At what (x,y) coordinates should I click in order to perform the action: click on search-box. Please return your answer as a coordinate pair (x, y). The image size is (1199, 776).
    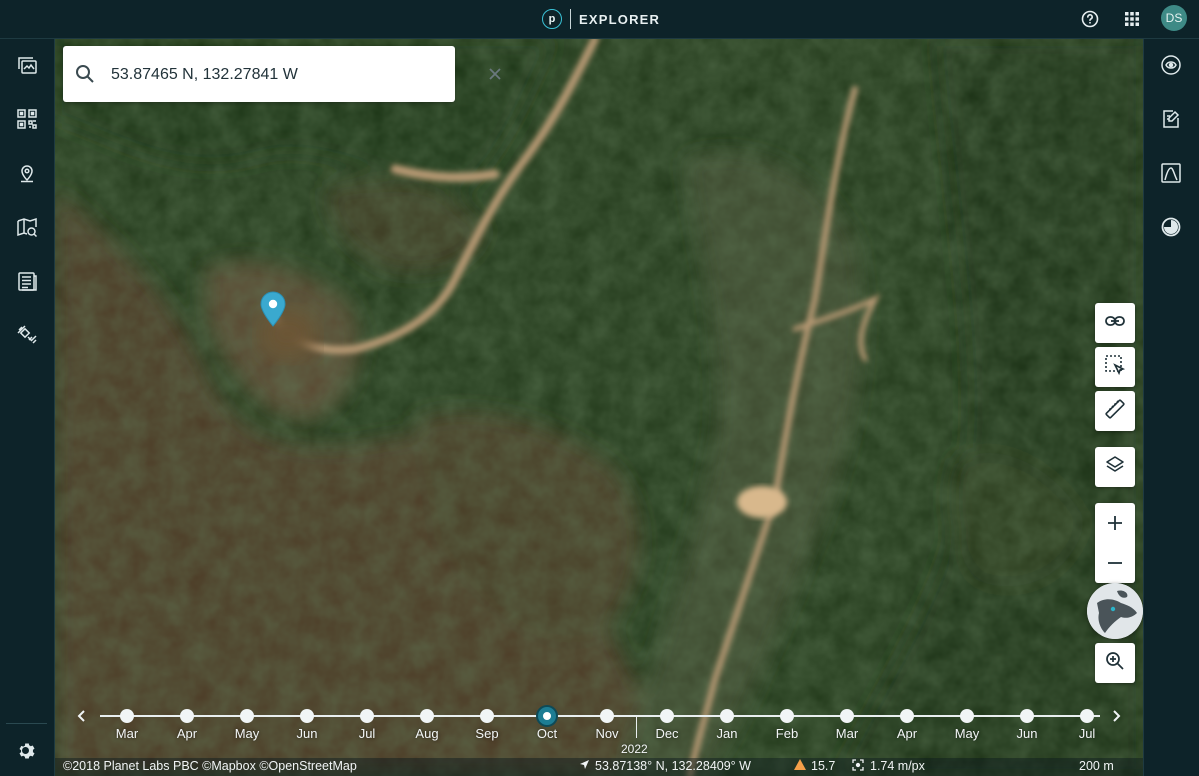
    Looking at the image, I should click on (282, 74).